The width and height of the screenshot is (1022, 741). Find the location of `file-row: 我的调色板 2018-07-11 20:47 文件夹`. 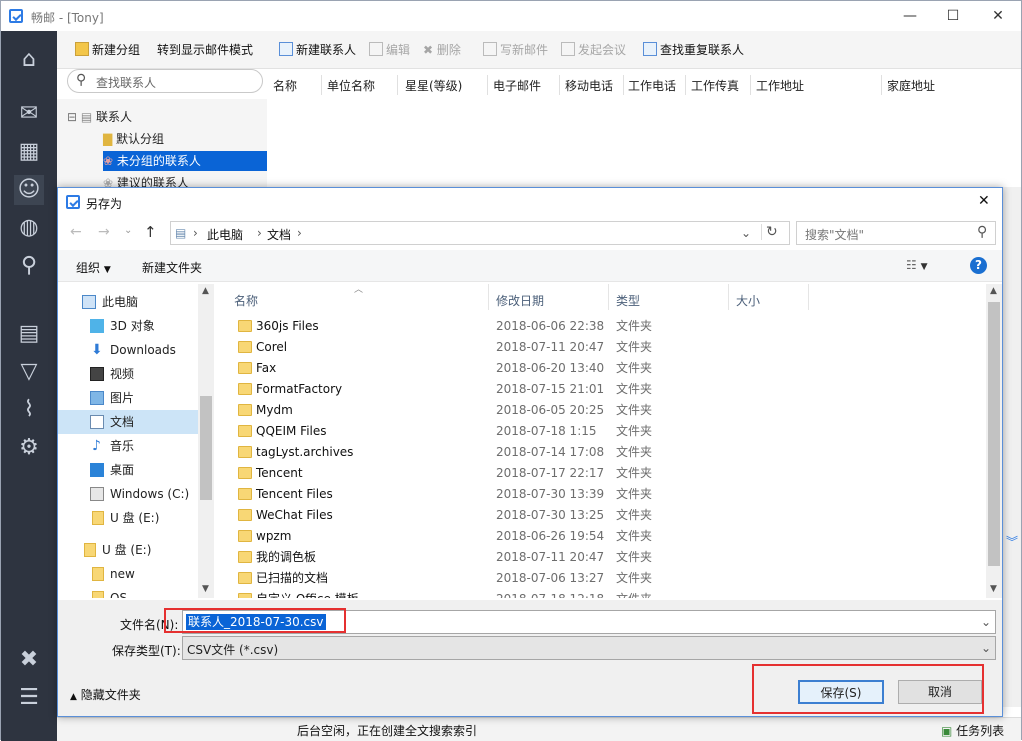

file-row: 我的调色板 2018-07-11 20:47 文件夹 is located at coordinates (516, 557).